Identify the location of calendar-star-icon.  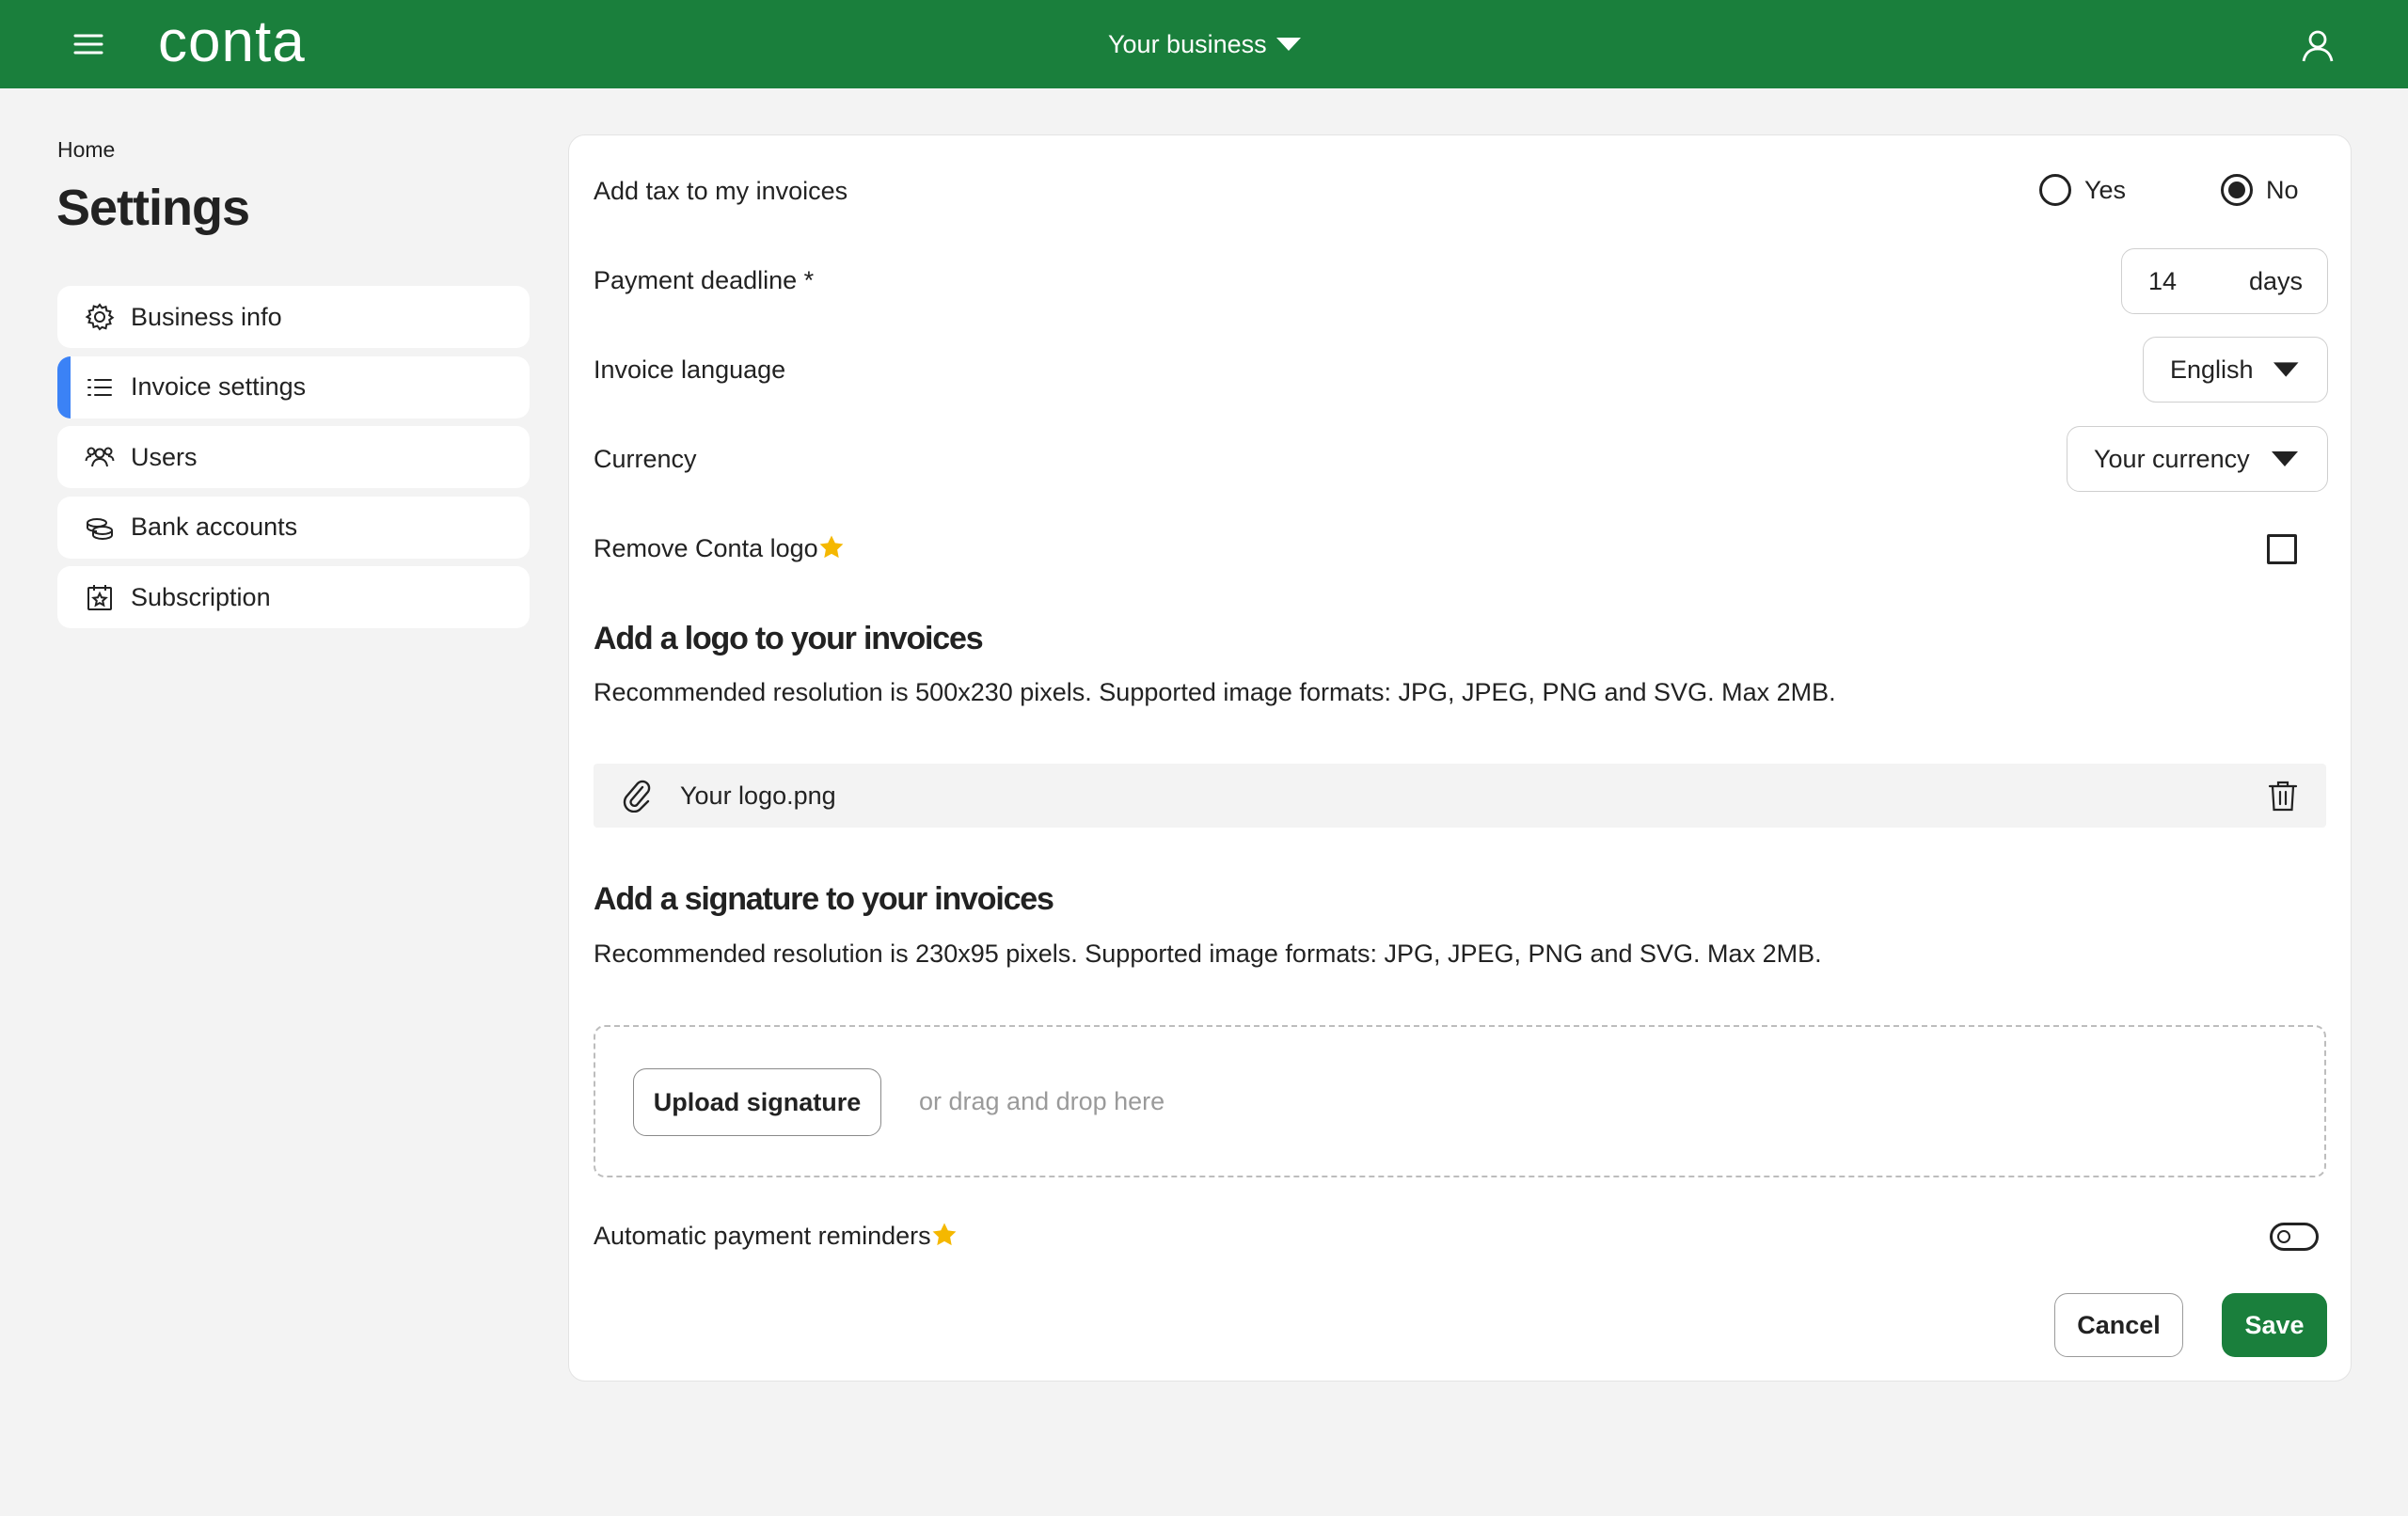
(100, 597).